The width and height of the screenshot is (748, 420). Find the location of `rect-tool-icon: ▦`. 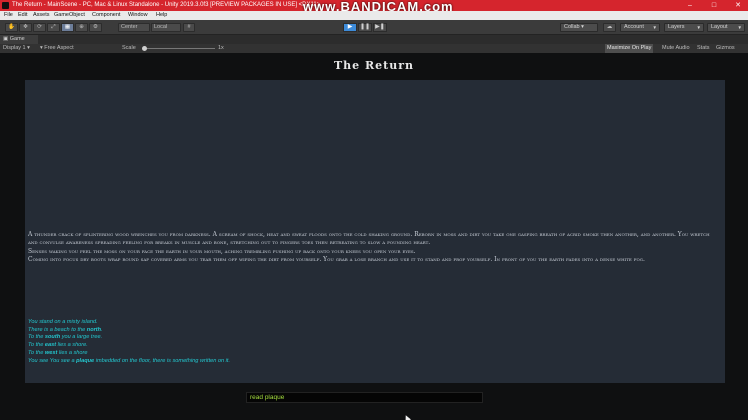

rect-tool-icon: ▦ is located at coordinates (67, 27).